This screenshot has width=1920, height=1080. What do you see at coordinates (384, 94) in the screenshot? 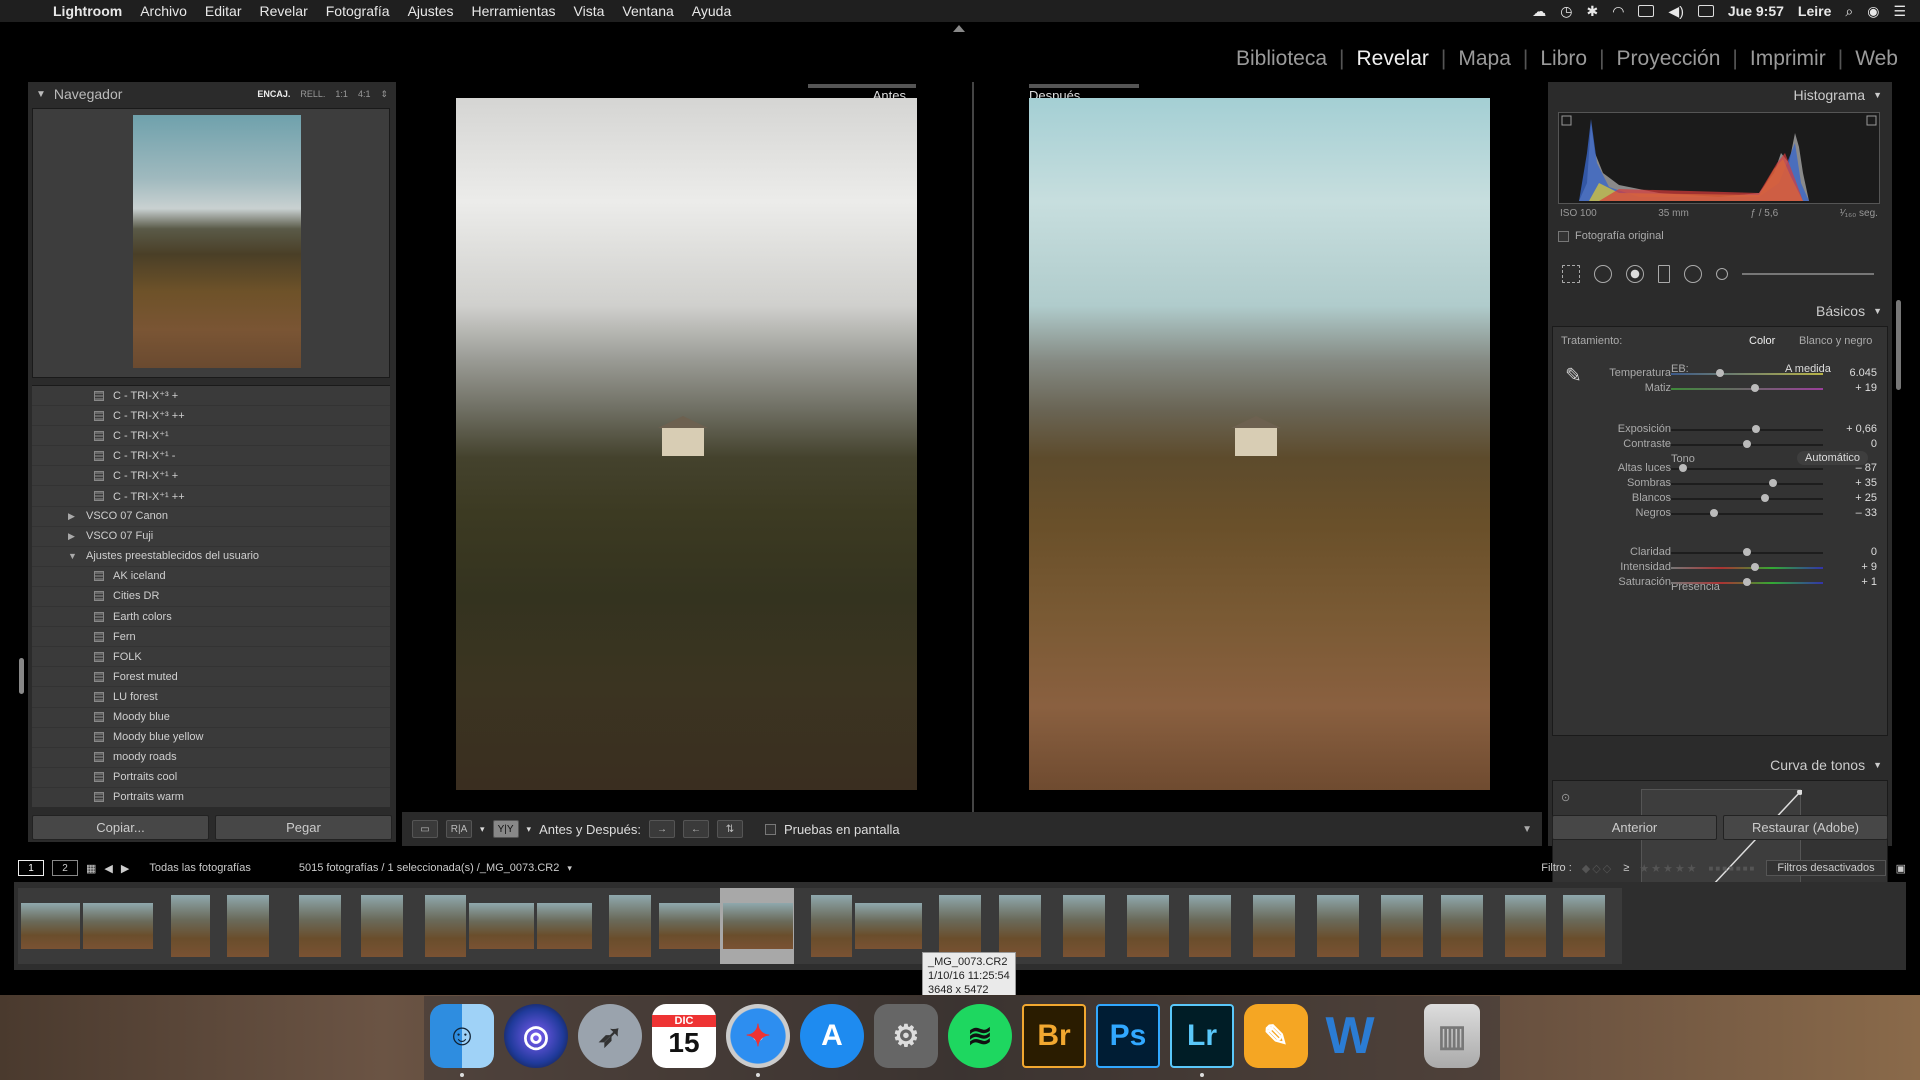
I see `zoom-stepper-icon: ⇕` at bounding box center [384, 94].